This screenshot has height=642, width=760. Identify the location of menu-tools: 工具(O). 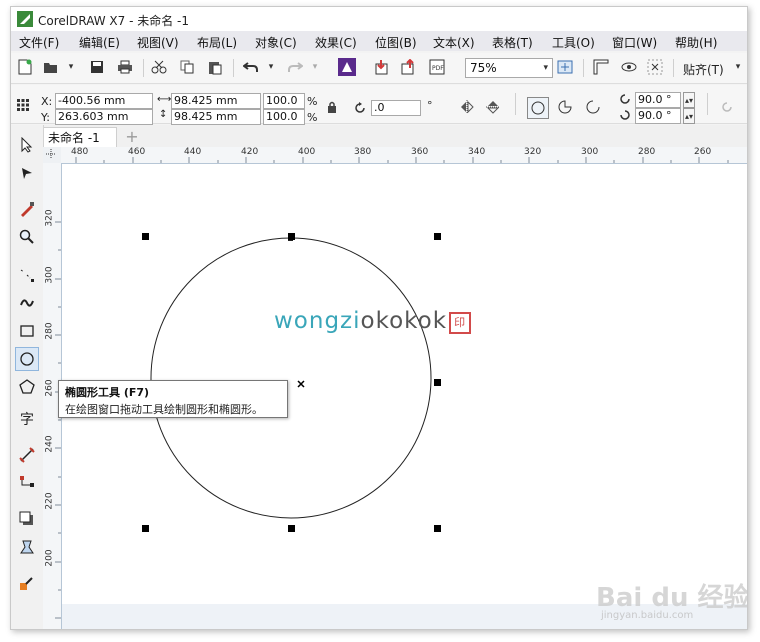
(573, 42).